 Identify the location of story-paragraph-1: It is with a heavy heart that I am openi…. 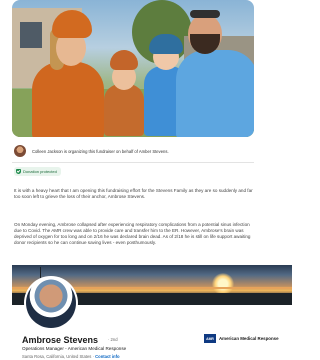
(133, 193).